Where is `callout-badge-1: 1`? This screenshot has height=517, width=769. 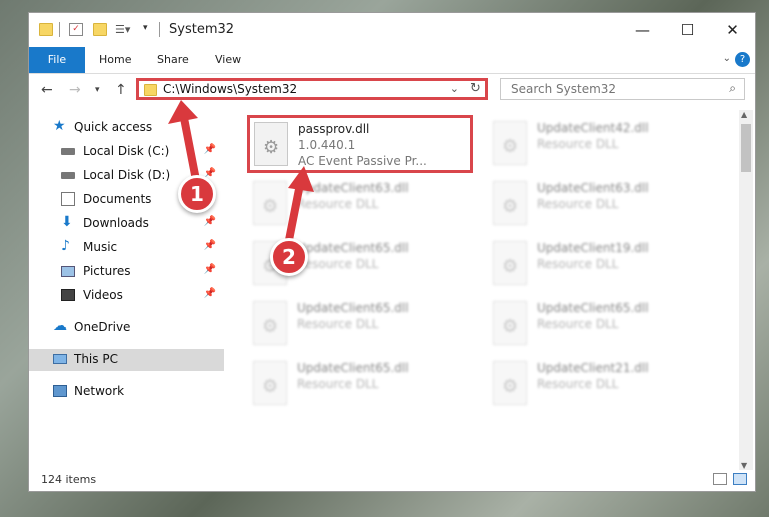 callout-badge-1: 1 is located at coordinates (197, 194).